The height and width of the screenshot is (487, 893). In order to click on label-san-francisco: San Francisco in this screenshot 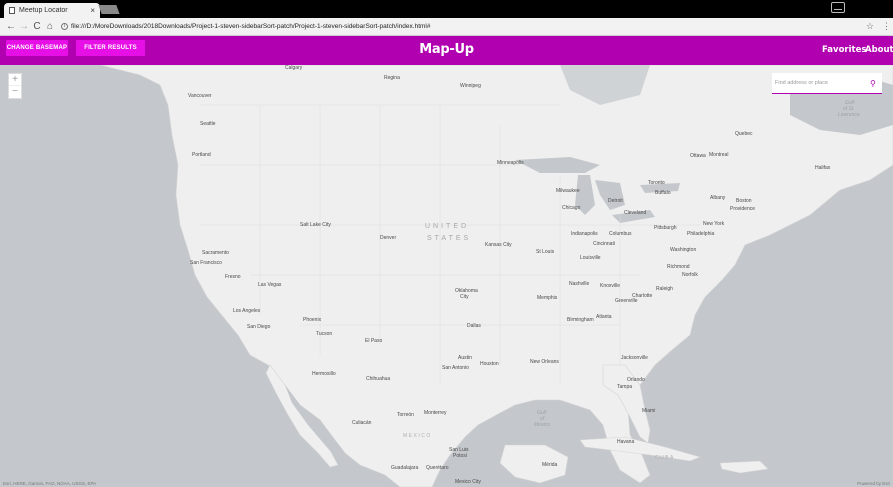, I will do `click(206, 263)`.